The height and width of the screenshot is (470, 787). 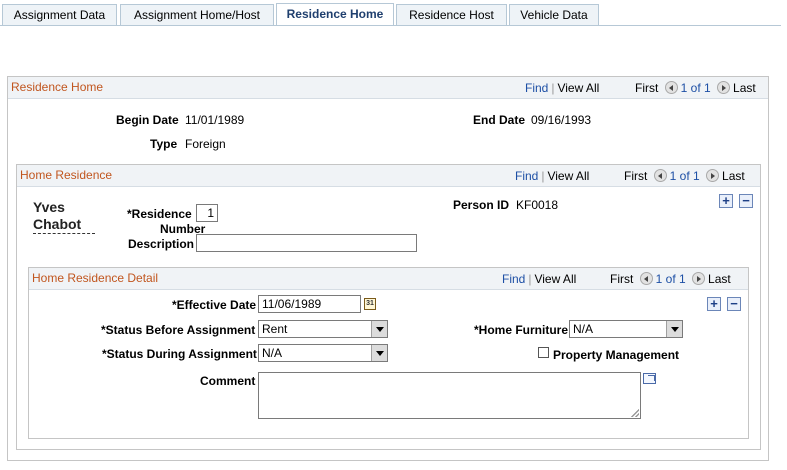 What do you see at coordinates (543, 352) in the screenshot?
I see `property-management-checkbox` at bounding box center [543, 352].